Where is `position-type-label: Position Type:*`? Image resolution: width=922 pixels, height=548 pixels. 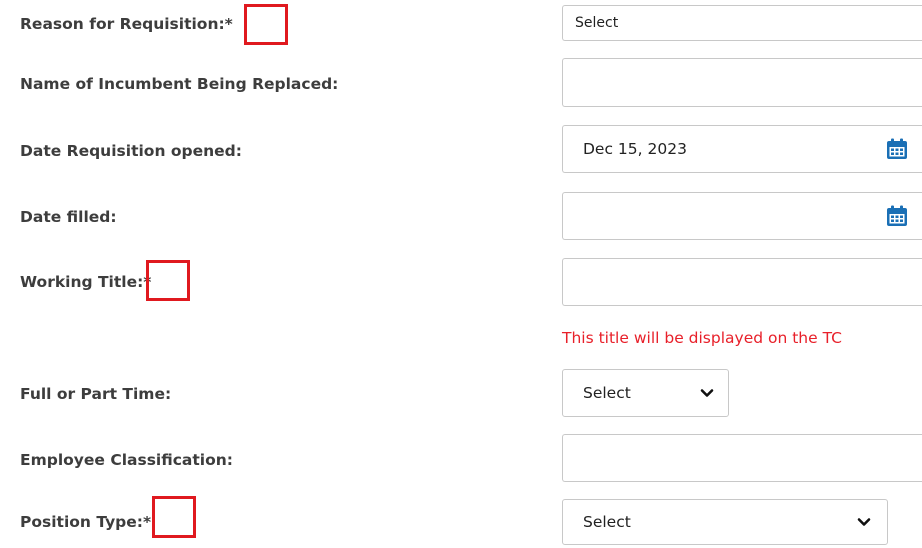
position-type-label: Position Type:* is located at coordinates (86, 522).